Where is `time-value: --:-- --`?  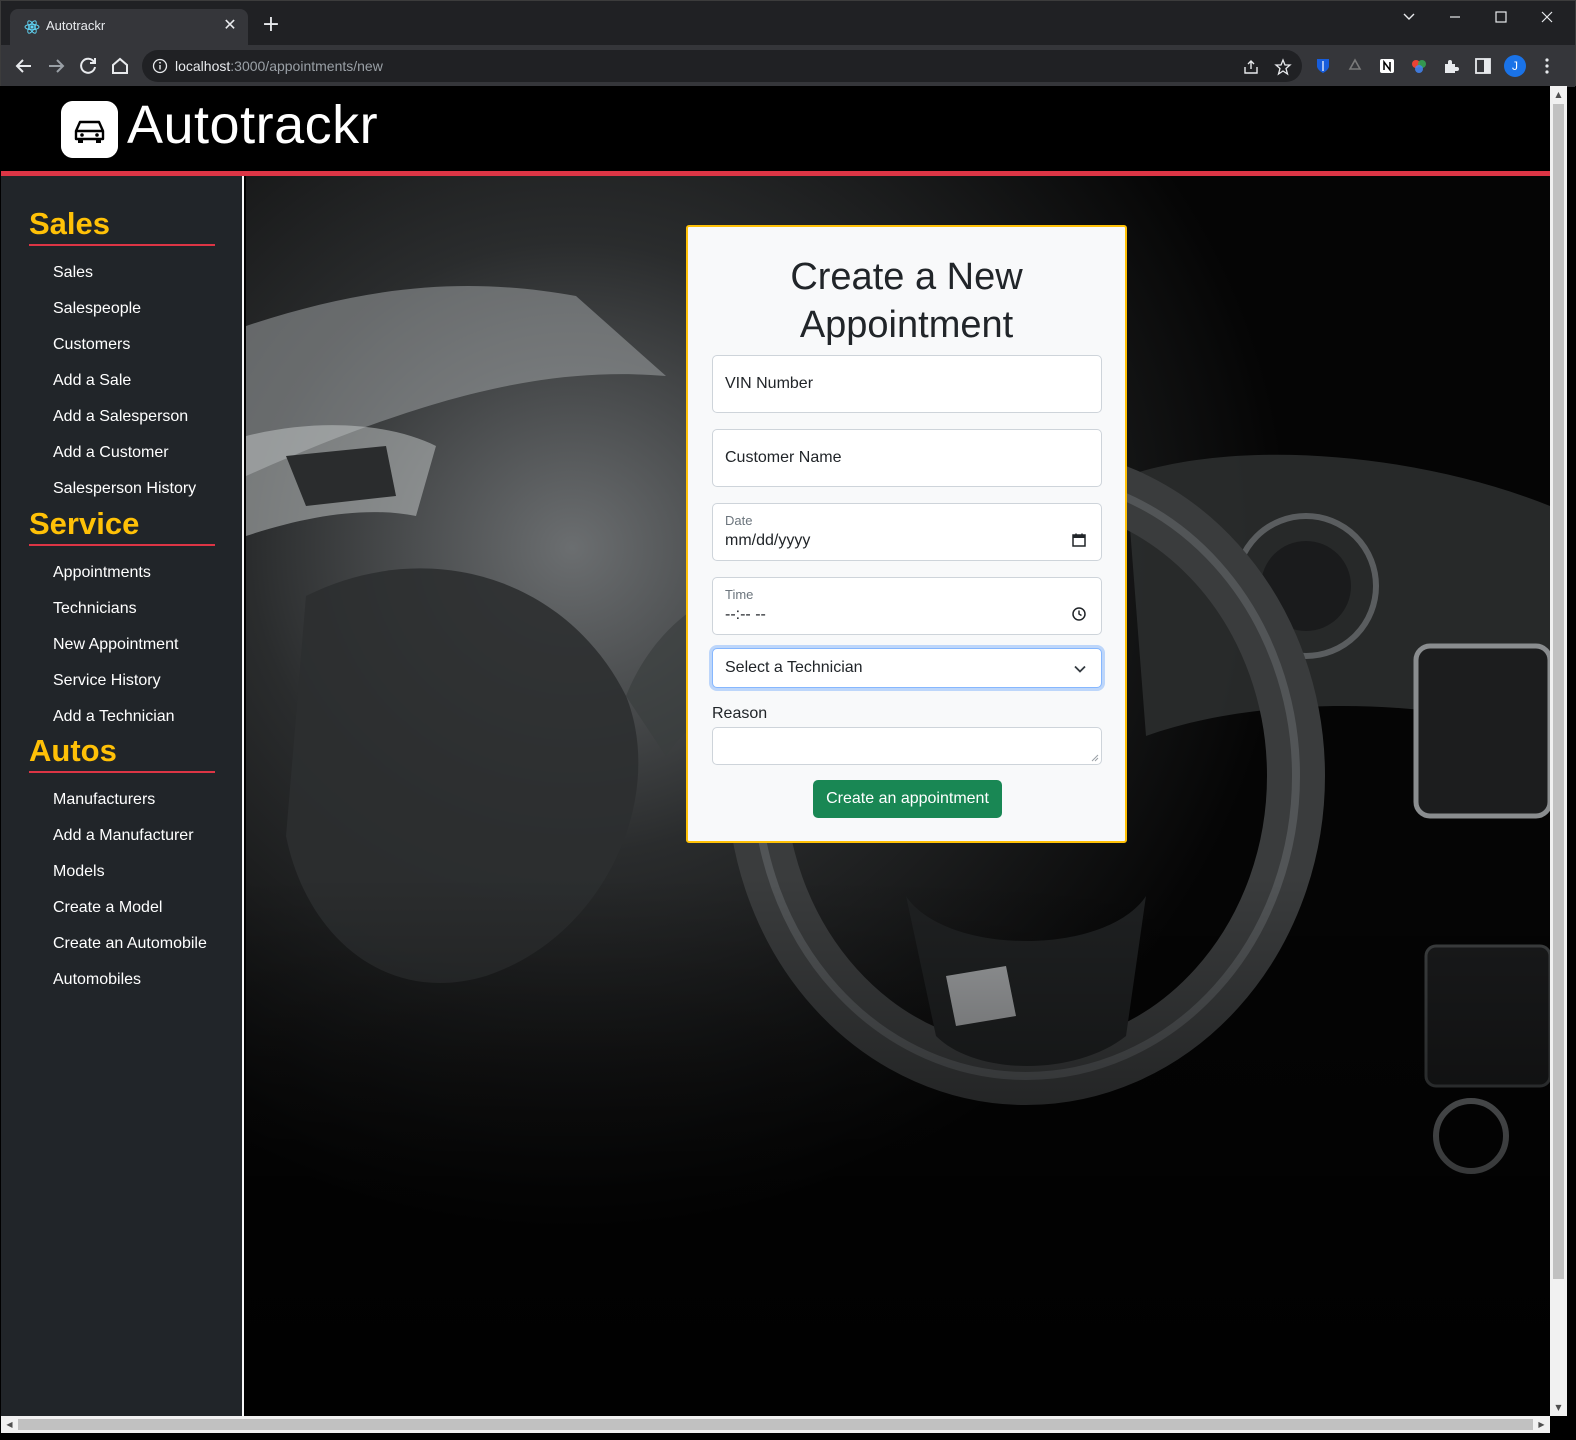
time-value: --:-- -- is located at coordinates (745, 614).